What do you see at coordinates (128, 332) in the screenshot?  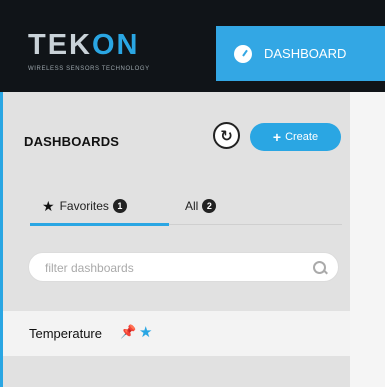 I see `pin-icon: 📌` at bounding box center [128, 332].